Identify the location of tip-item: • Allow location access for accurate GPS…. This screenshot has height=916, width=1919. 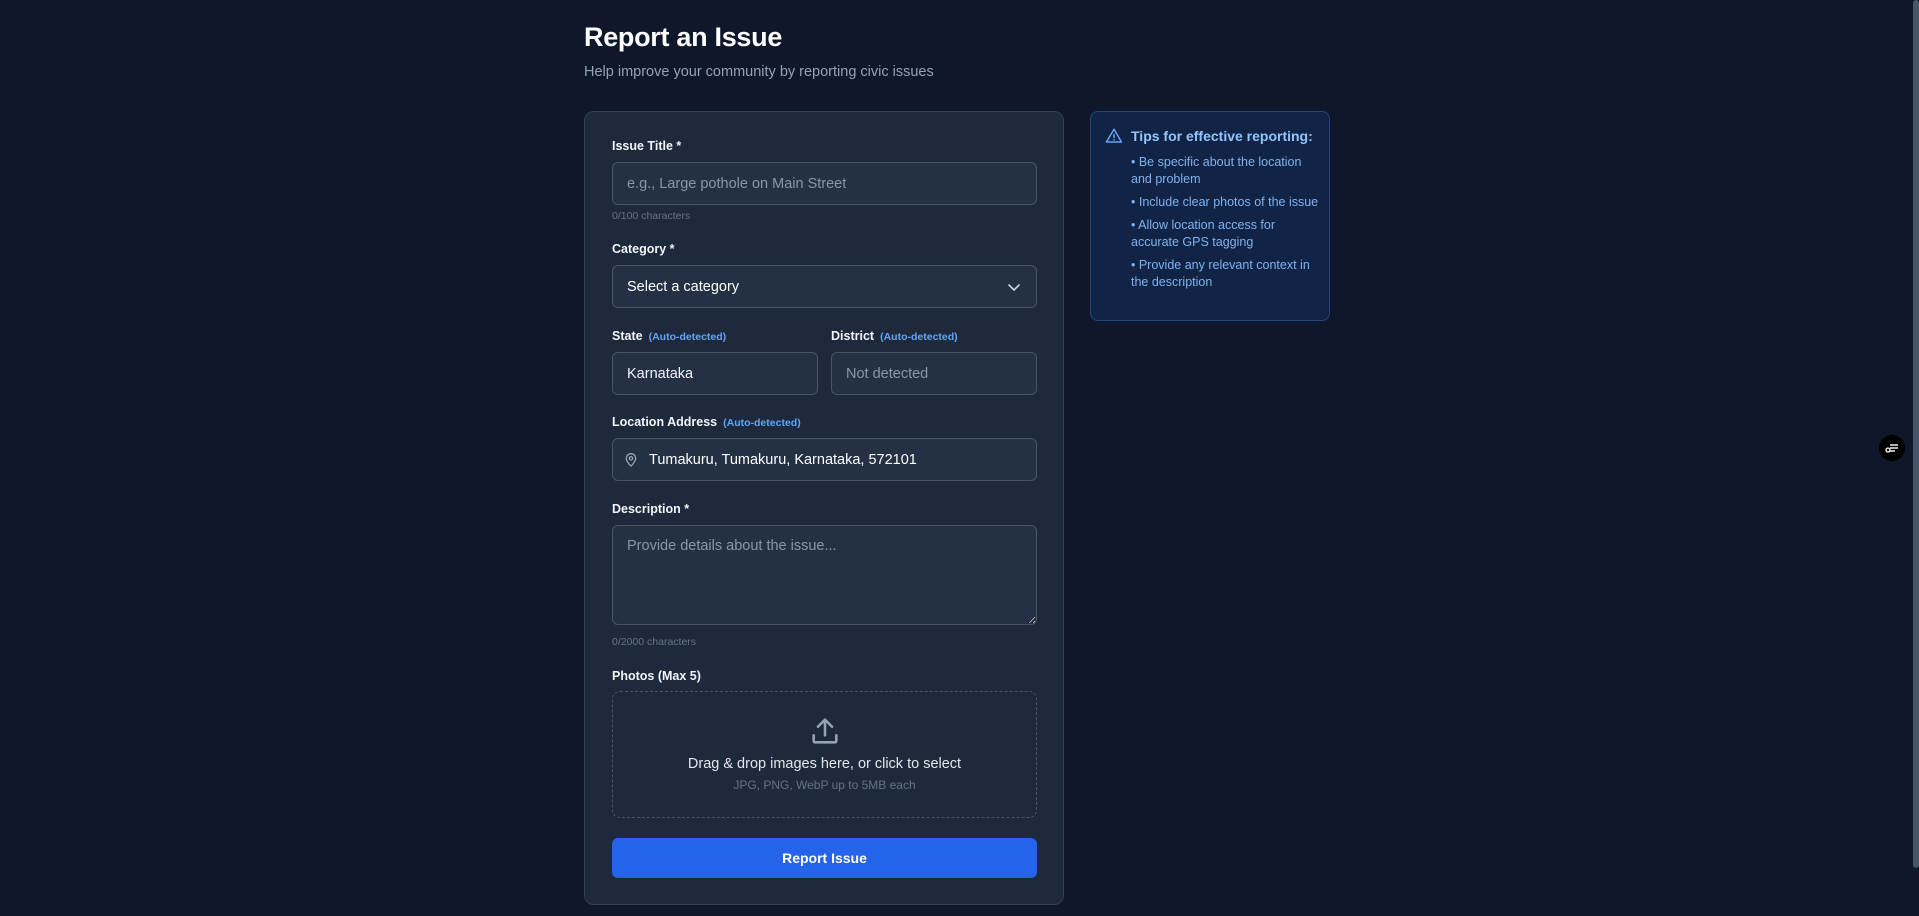
(1203, 233).